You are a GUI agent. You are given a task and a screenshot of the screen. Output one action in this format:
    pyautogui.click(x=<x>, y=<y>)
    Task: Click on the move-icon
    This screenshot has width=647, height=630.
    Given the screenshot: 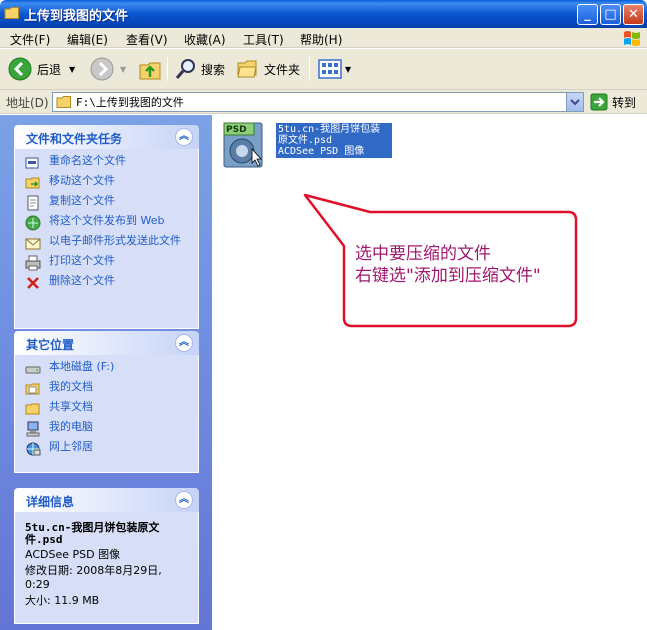 What is the action you would take?
    pyautogui.click(x=32, y=183)
    